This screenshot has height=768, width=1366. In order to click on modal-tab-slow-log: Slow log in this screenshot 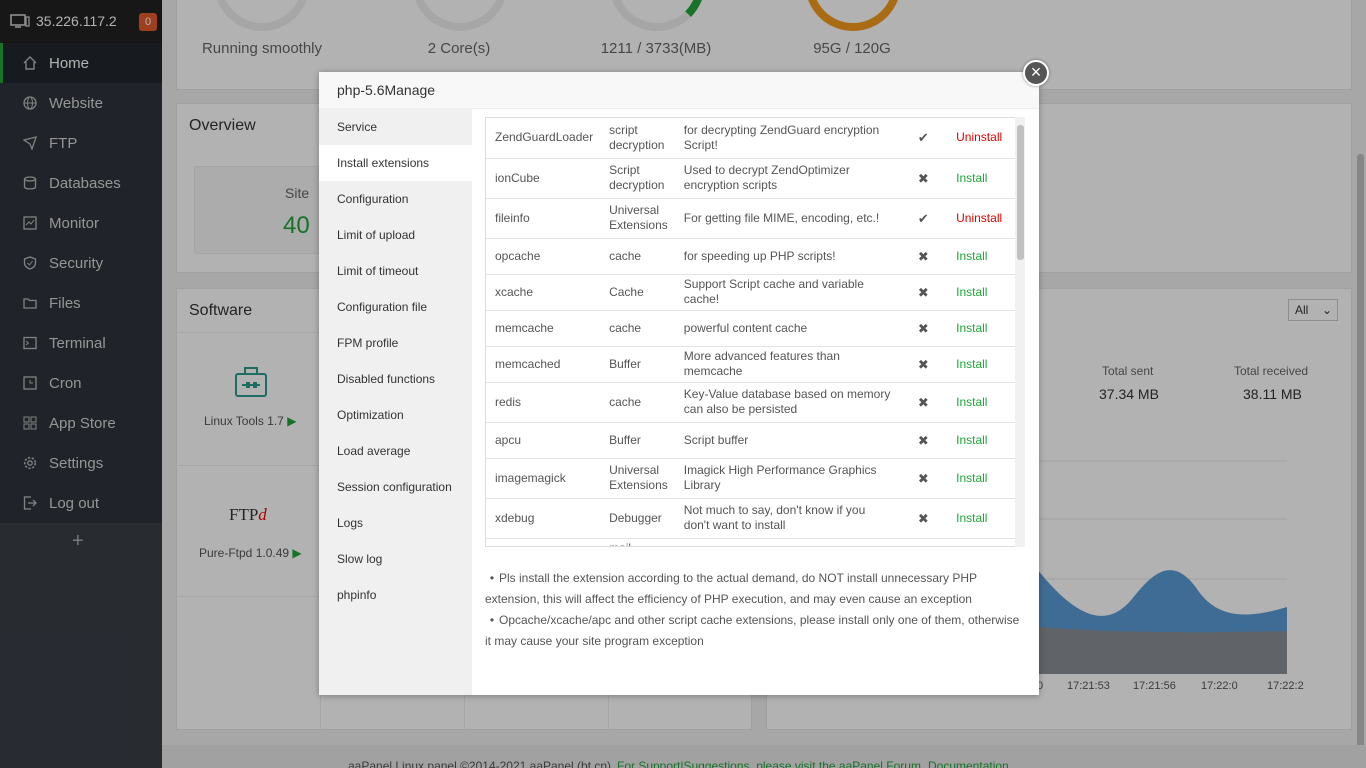, I will do `click(395, 559)`.